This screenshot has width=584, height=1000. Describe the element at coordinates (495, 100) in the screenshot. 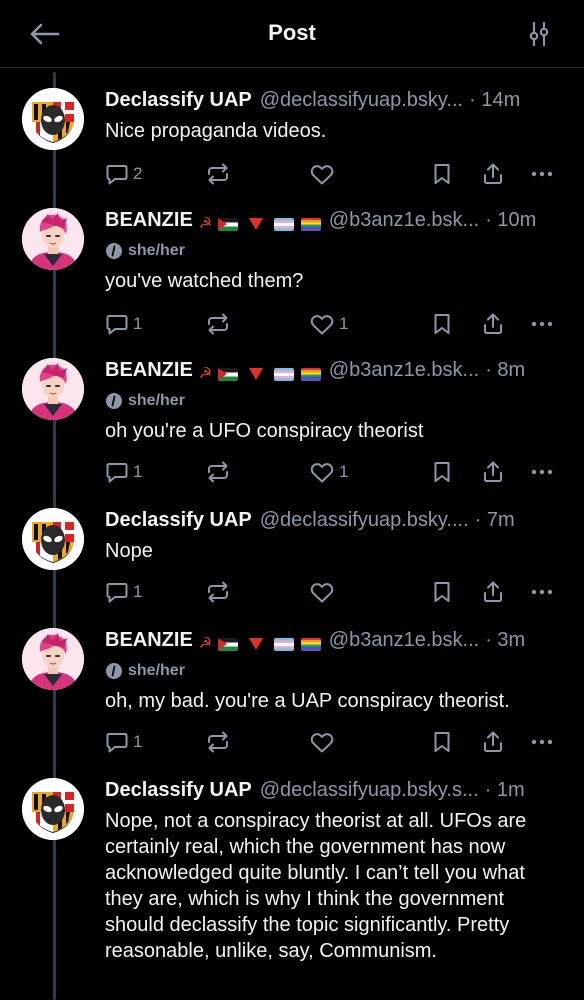

I see `post-time: · 14m` at that location.